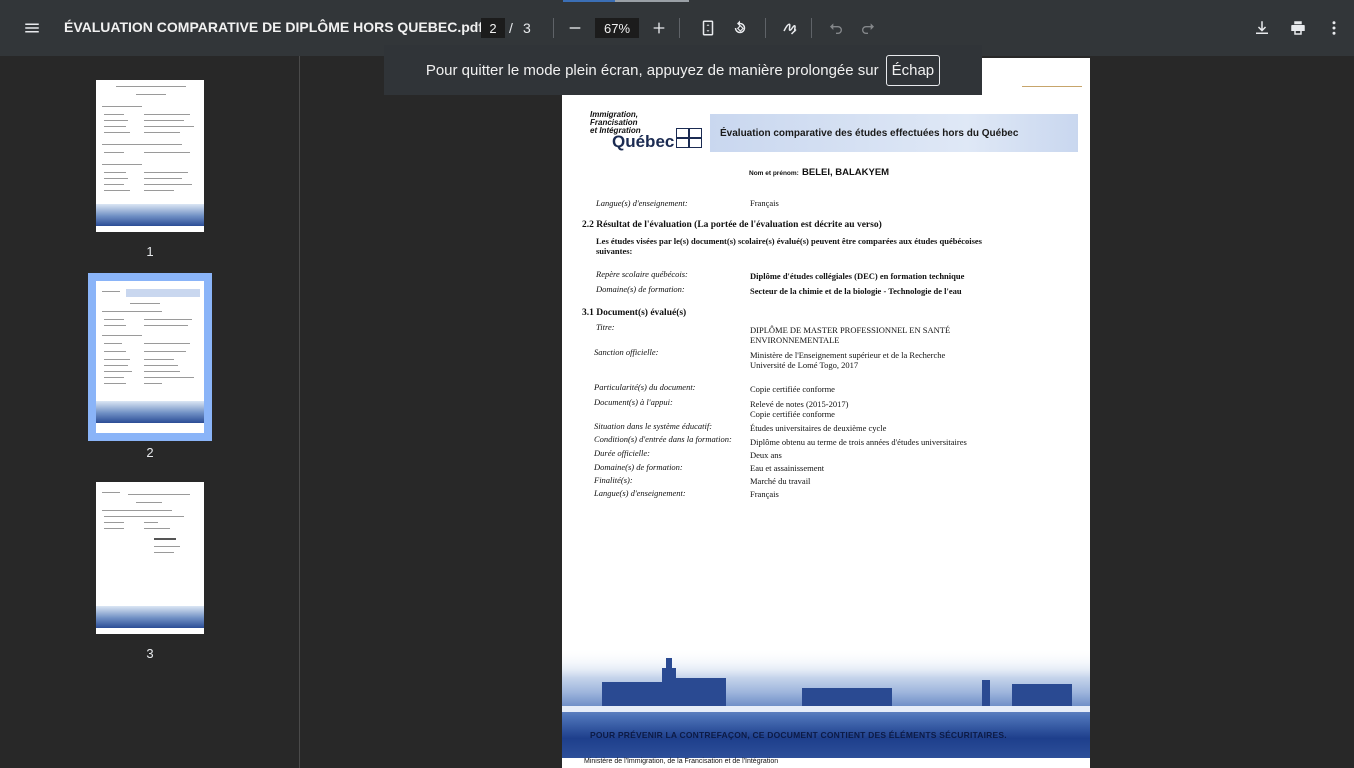 Image resolution: width=1354 pixels, height=768 pixels. Describe the element at coordinates (766, 455) in the screenshot. I see `field-value: Deux ans` at that location.